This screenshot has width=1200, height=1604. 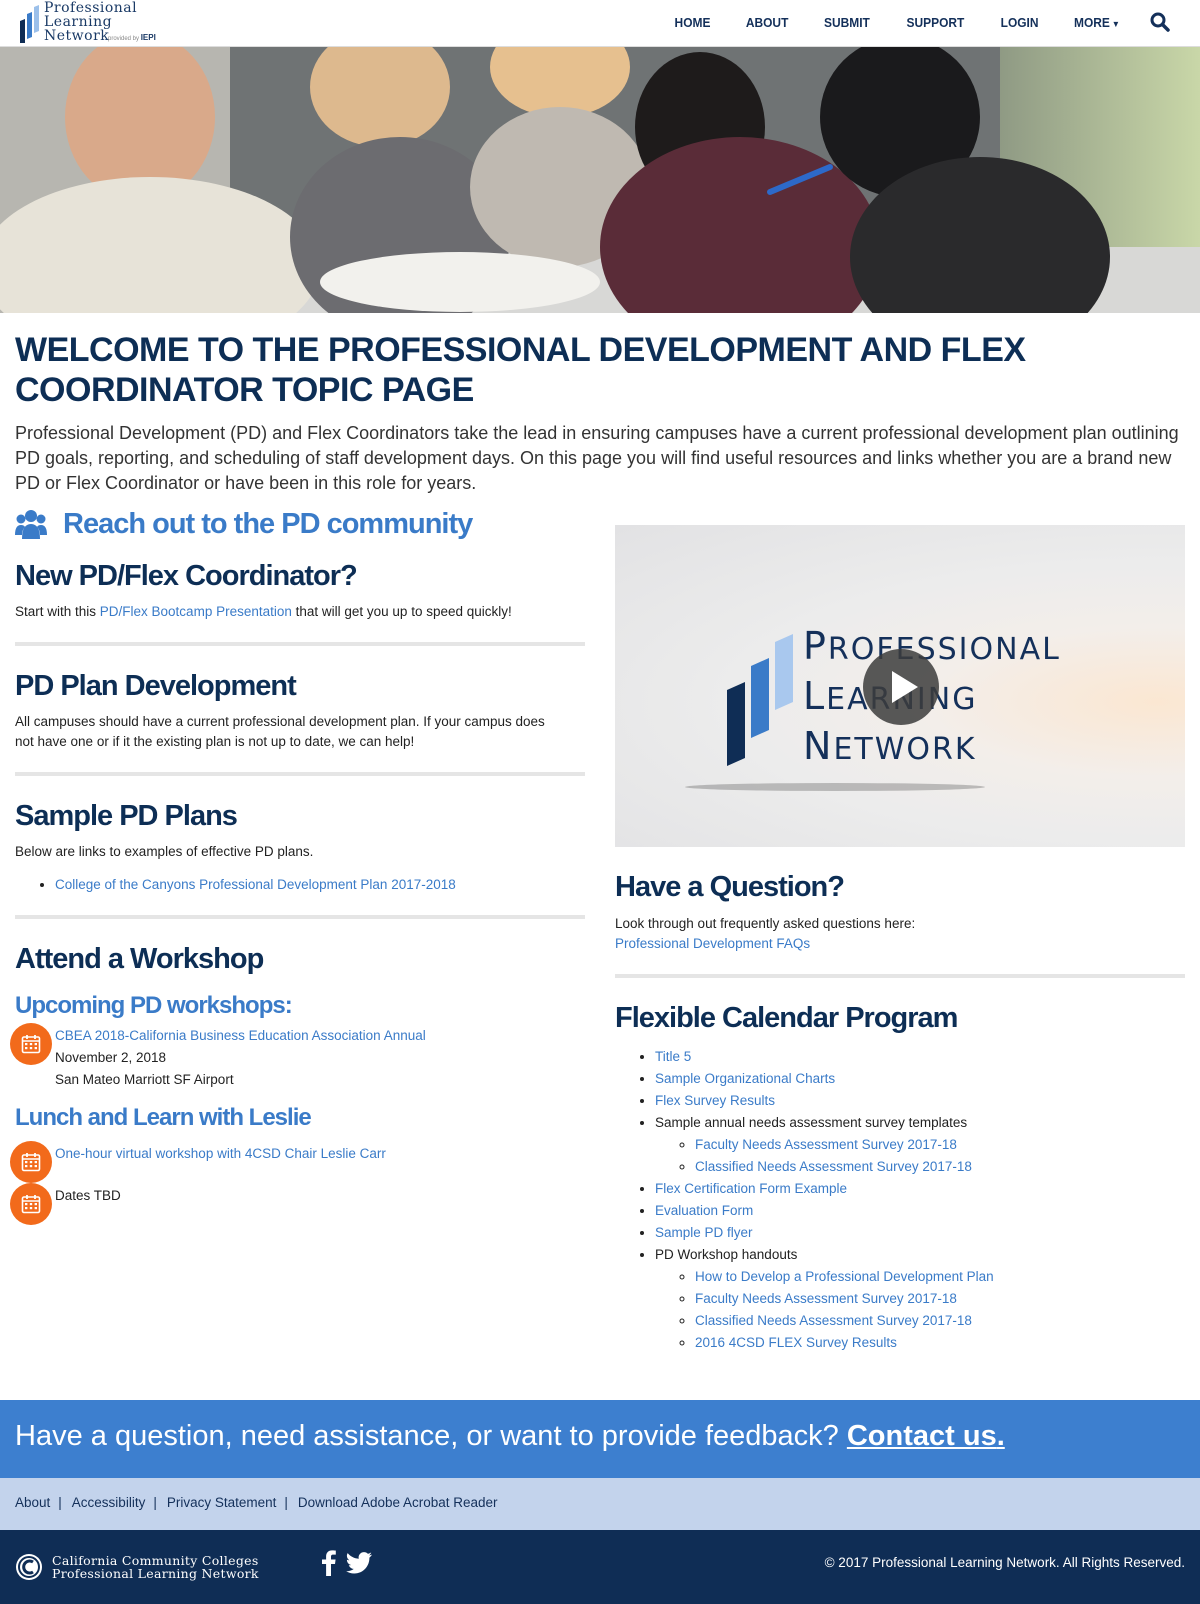 I want to click on video-line3-rest: ETWORK, so click(x=905, y=749).